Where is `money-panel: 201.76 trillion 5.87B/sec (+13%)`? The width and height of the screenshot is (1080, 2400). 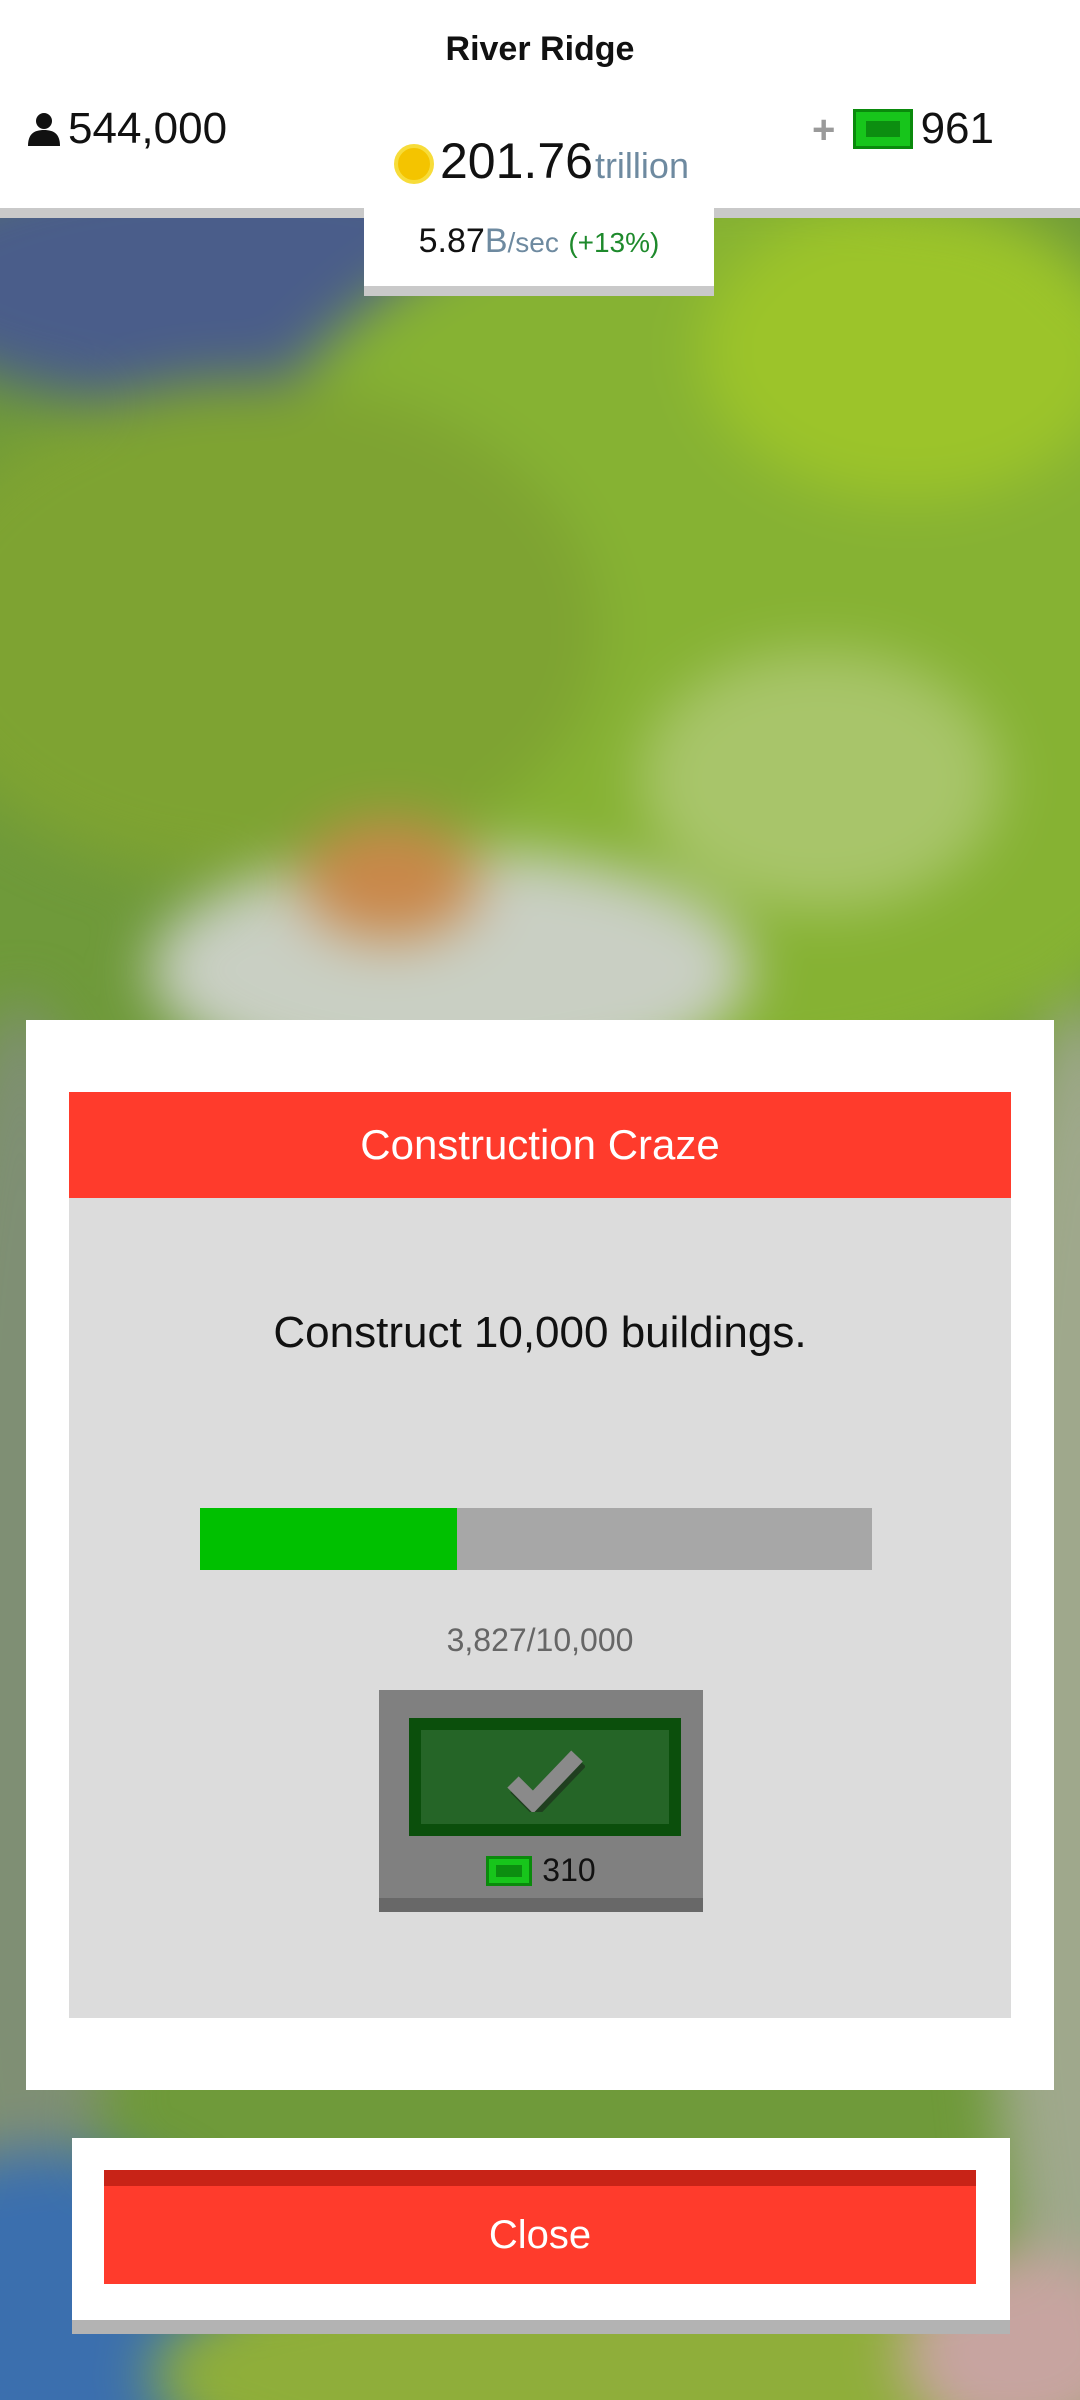
money-panel: 201.76 trillion 5.87B/sec (+13%) is located at coordinates (539, 207).